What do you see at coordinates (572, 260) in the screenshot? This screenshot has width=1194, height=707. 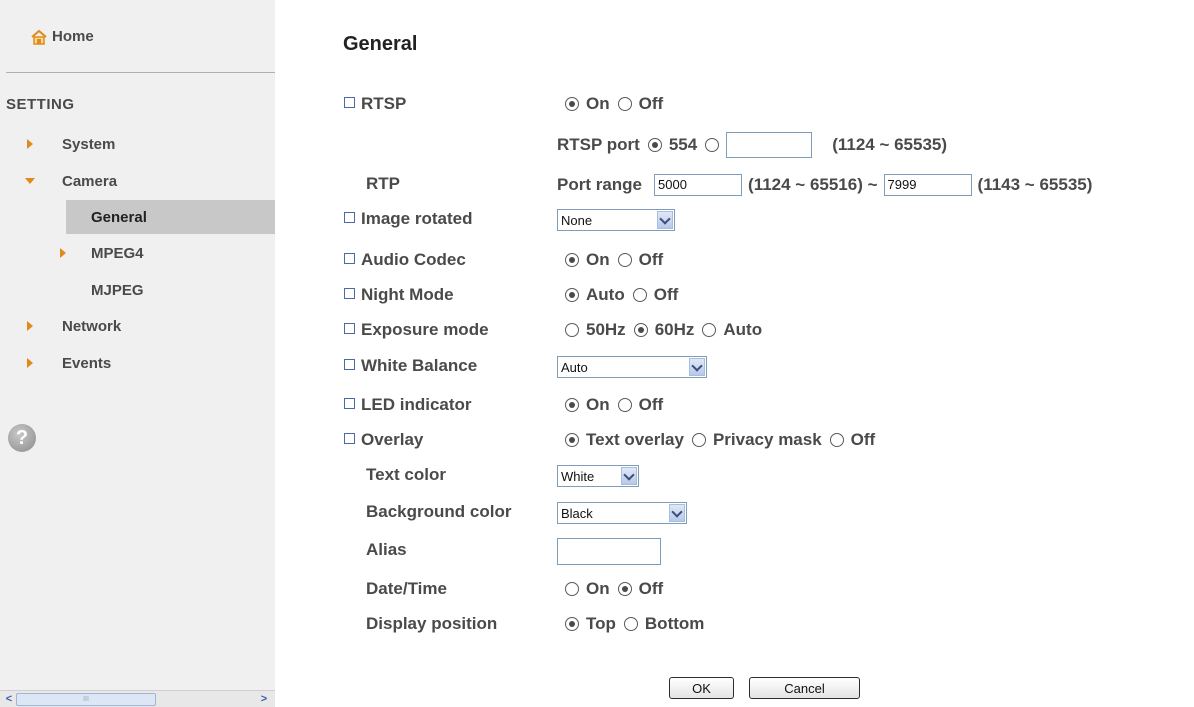 I see `audio-codec-on-radio` at bounding box center [572, 260].